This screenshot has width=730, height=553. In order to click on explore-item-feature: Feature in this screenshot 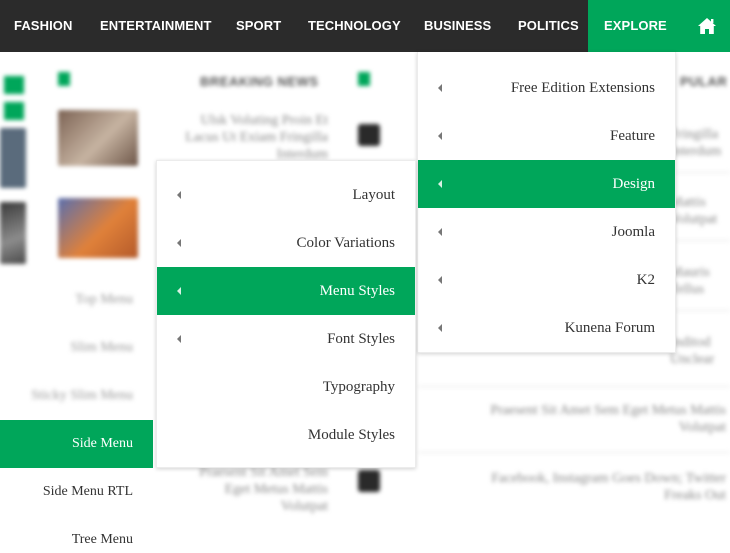, I will do `click(546, 136)`.